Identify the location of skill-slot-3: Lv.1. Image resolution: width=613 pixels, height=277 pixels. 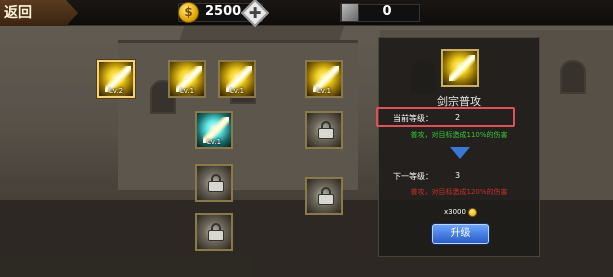
(237, 79).